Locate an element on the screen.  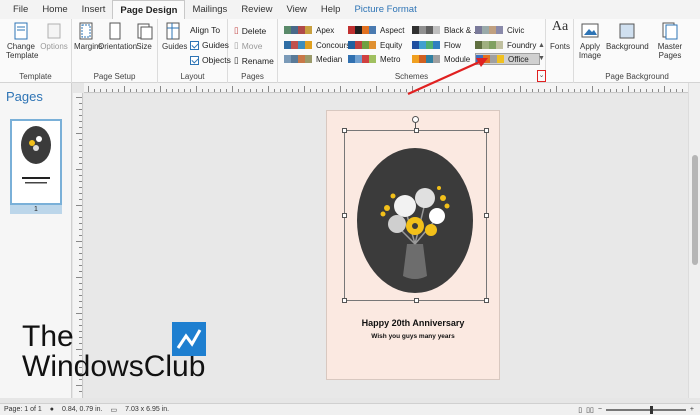
tab-insert: Insert is located at coordinates (94, 9).